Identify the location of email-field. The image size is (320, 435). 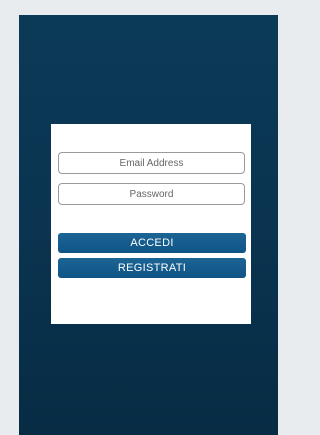
(151, 163).